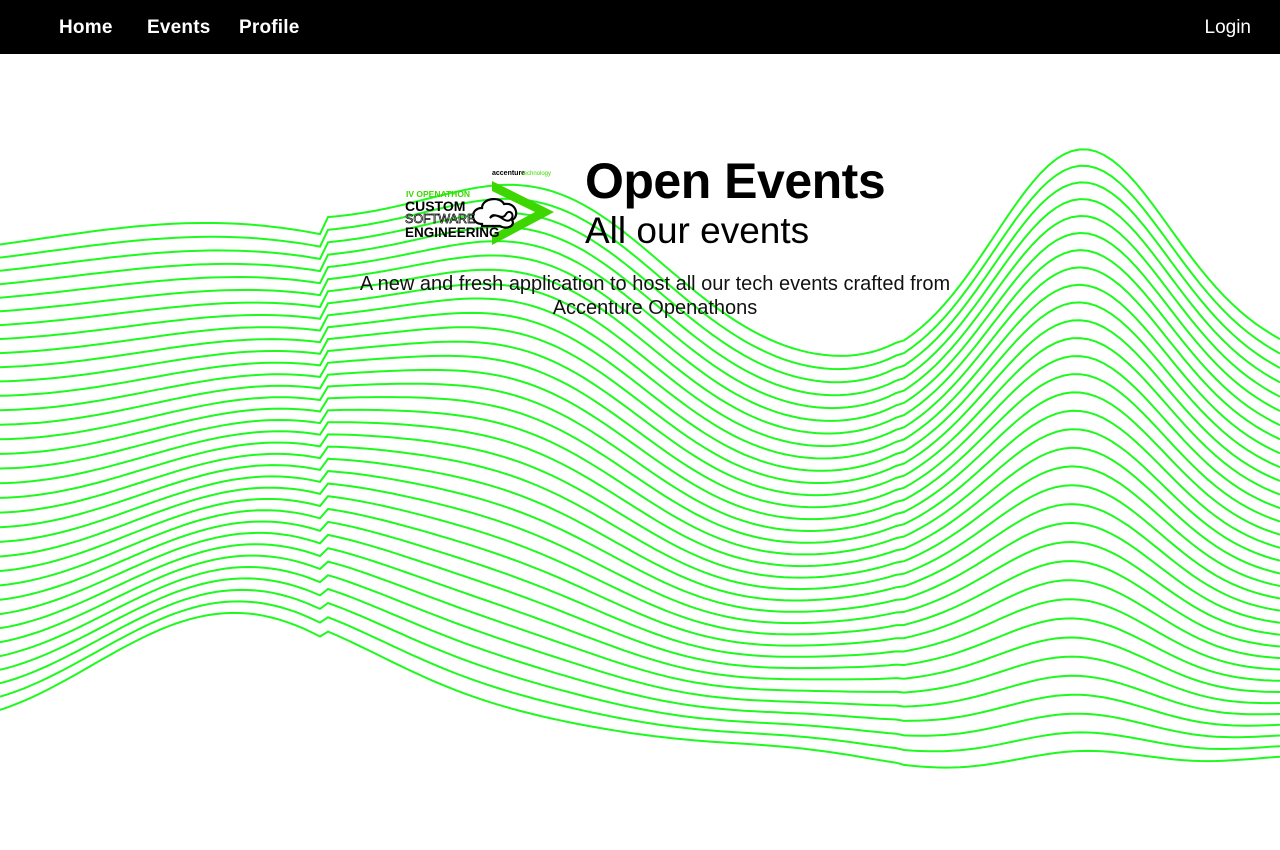 The width and height of the screenshot is (1280, 850). I want to click on nav-profile-link: Profile, so click(269, 28).